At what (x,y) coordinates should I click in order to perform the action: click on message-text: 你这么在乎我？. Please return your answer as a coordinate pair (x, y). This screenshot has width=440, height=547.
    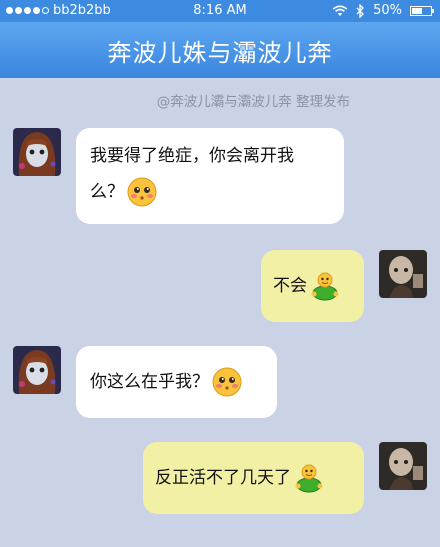
    Looking at the image, I should click on (149, 382).